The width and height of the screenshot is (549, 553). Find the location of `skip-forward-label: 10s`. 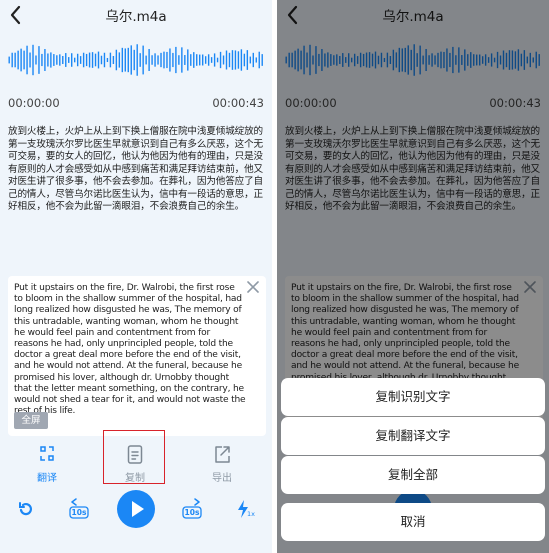

skip-forward-label: 10s is located at coordinates (192, 512).